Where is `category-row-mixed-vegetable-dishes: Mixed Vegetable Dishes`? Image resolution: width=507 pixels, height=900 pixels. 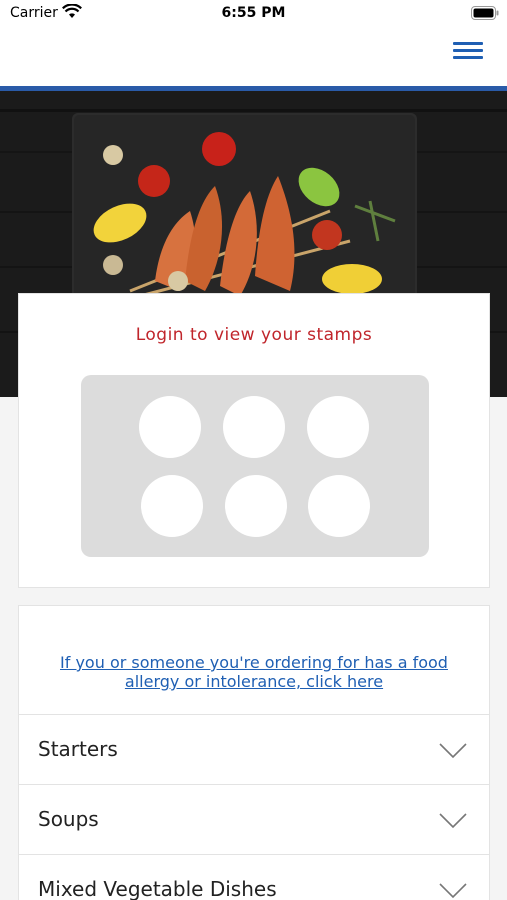
category-row-mixed-vegetable-dishes: Mixed Vegetable Dishes is located at coordinates (254, 877).